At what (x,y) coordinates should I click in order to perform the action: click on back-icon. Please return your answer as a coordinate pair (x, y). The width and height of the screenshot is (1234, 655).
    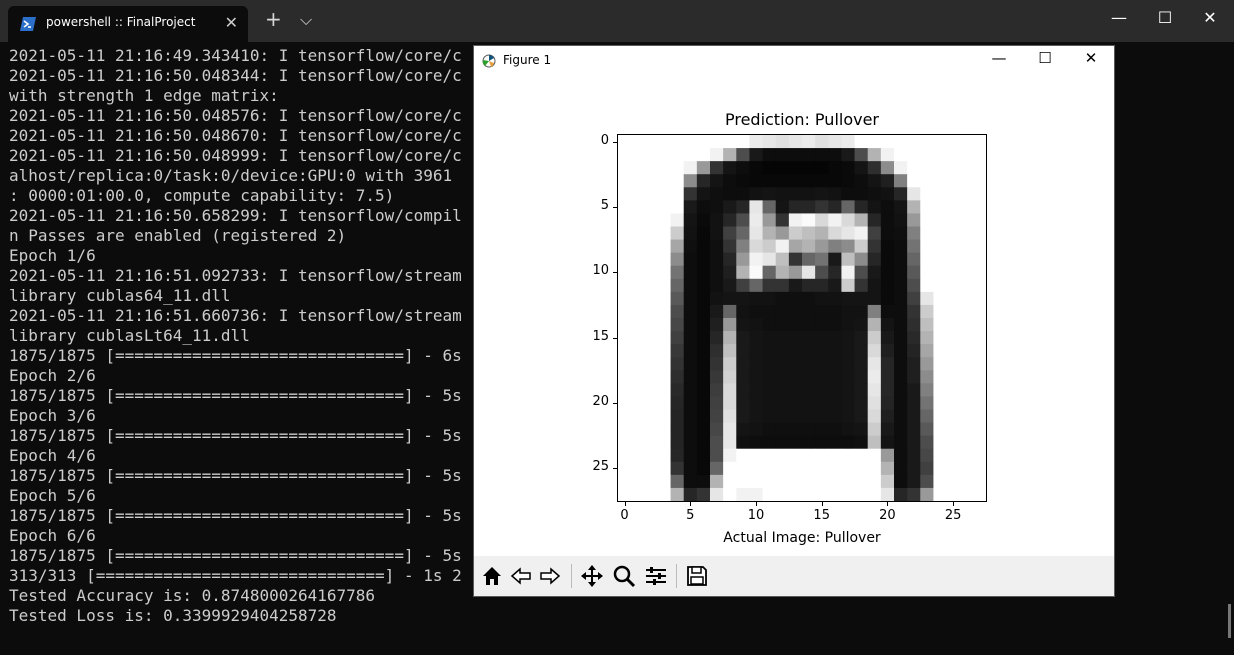
    Looking at the image, I should click on (521, 576).